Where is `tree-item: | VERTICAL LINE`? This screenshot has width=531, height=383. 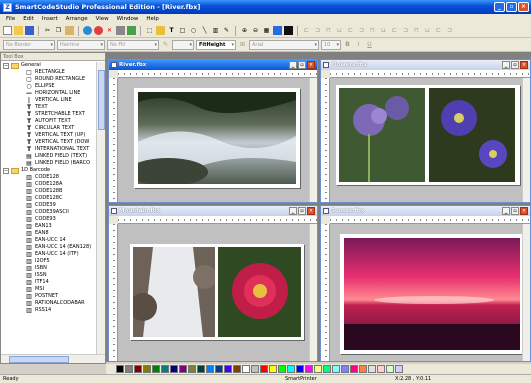
tree-item: | VERTICAL LINE is located at coordinates (49, 100).